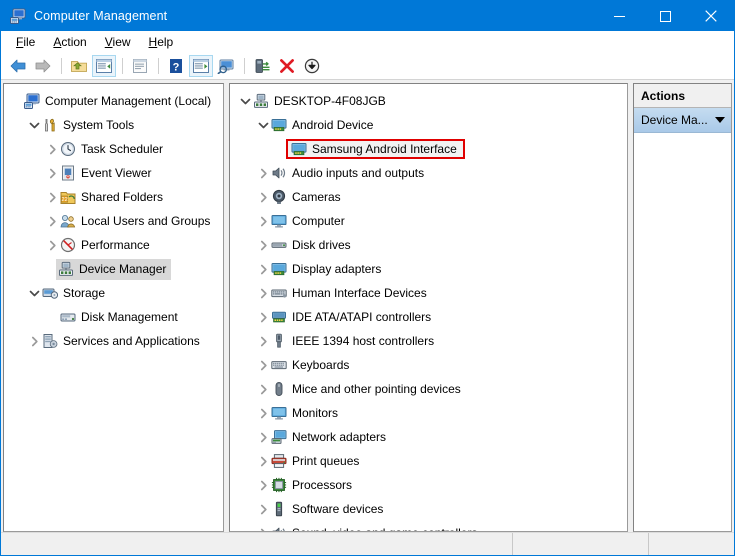 The image size is (735, 556). Describe the element at coordinates (428, 293) in the screenshot. I see `device-tree-item: Human Interface Devices` at that location.